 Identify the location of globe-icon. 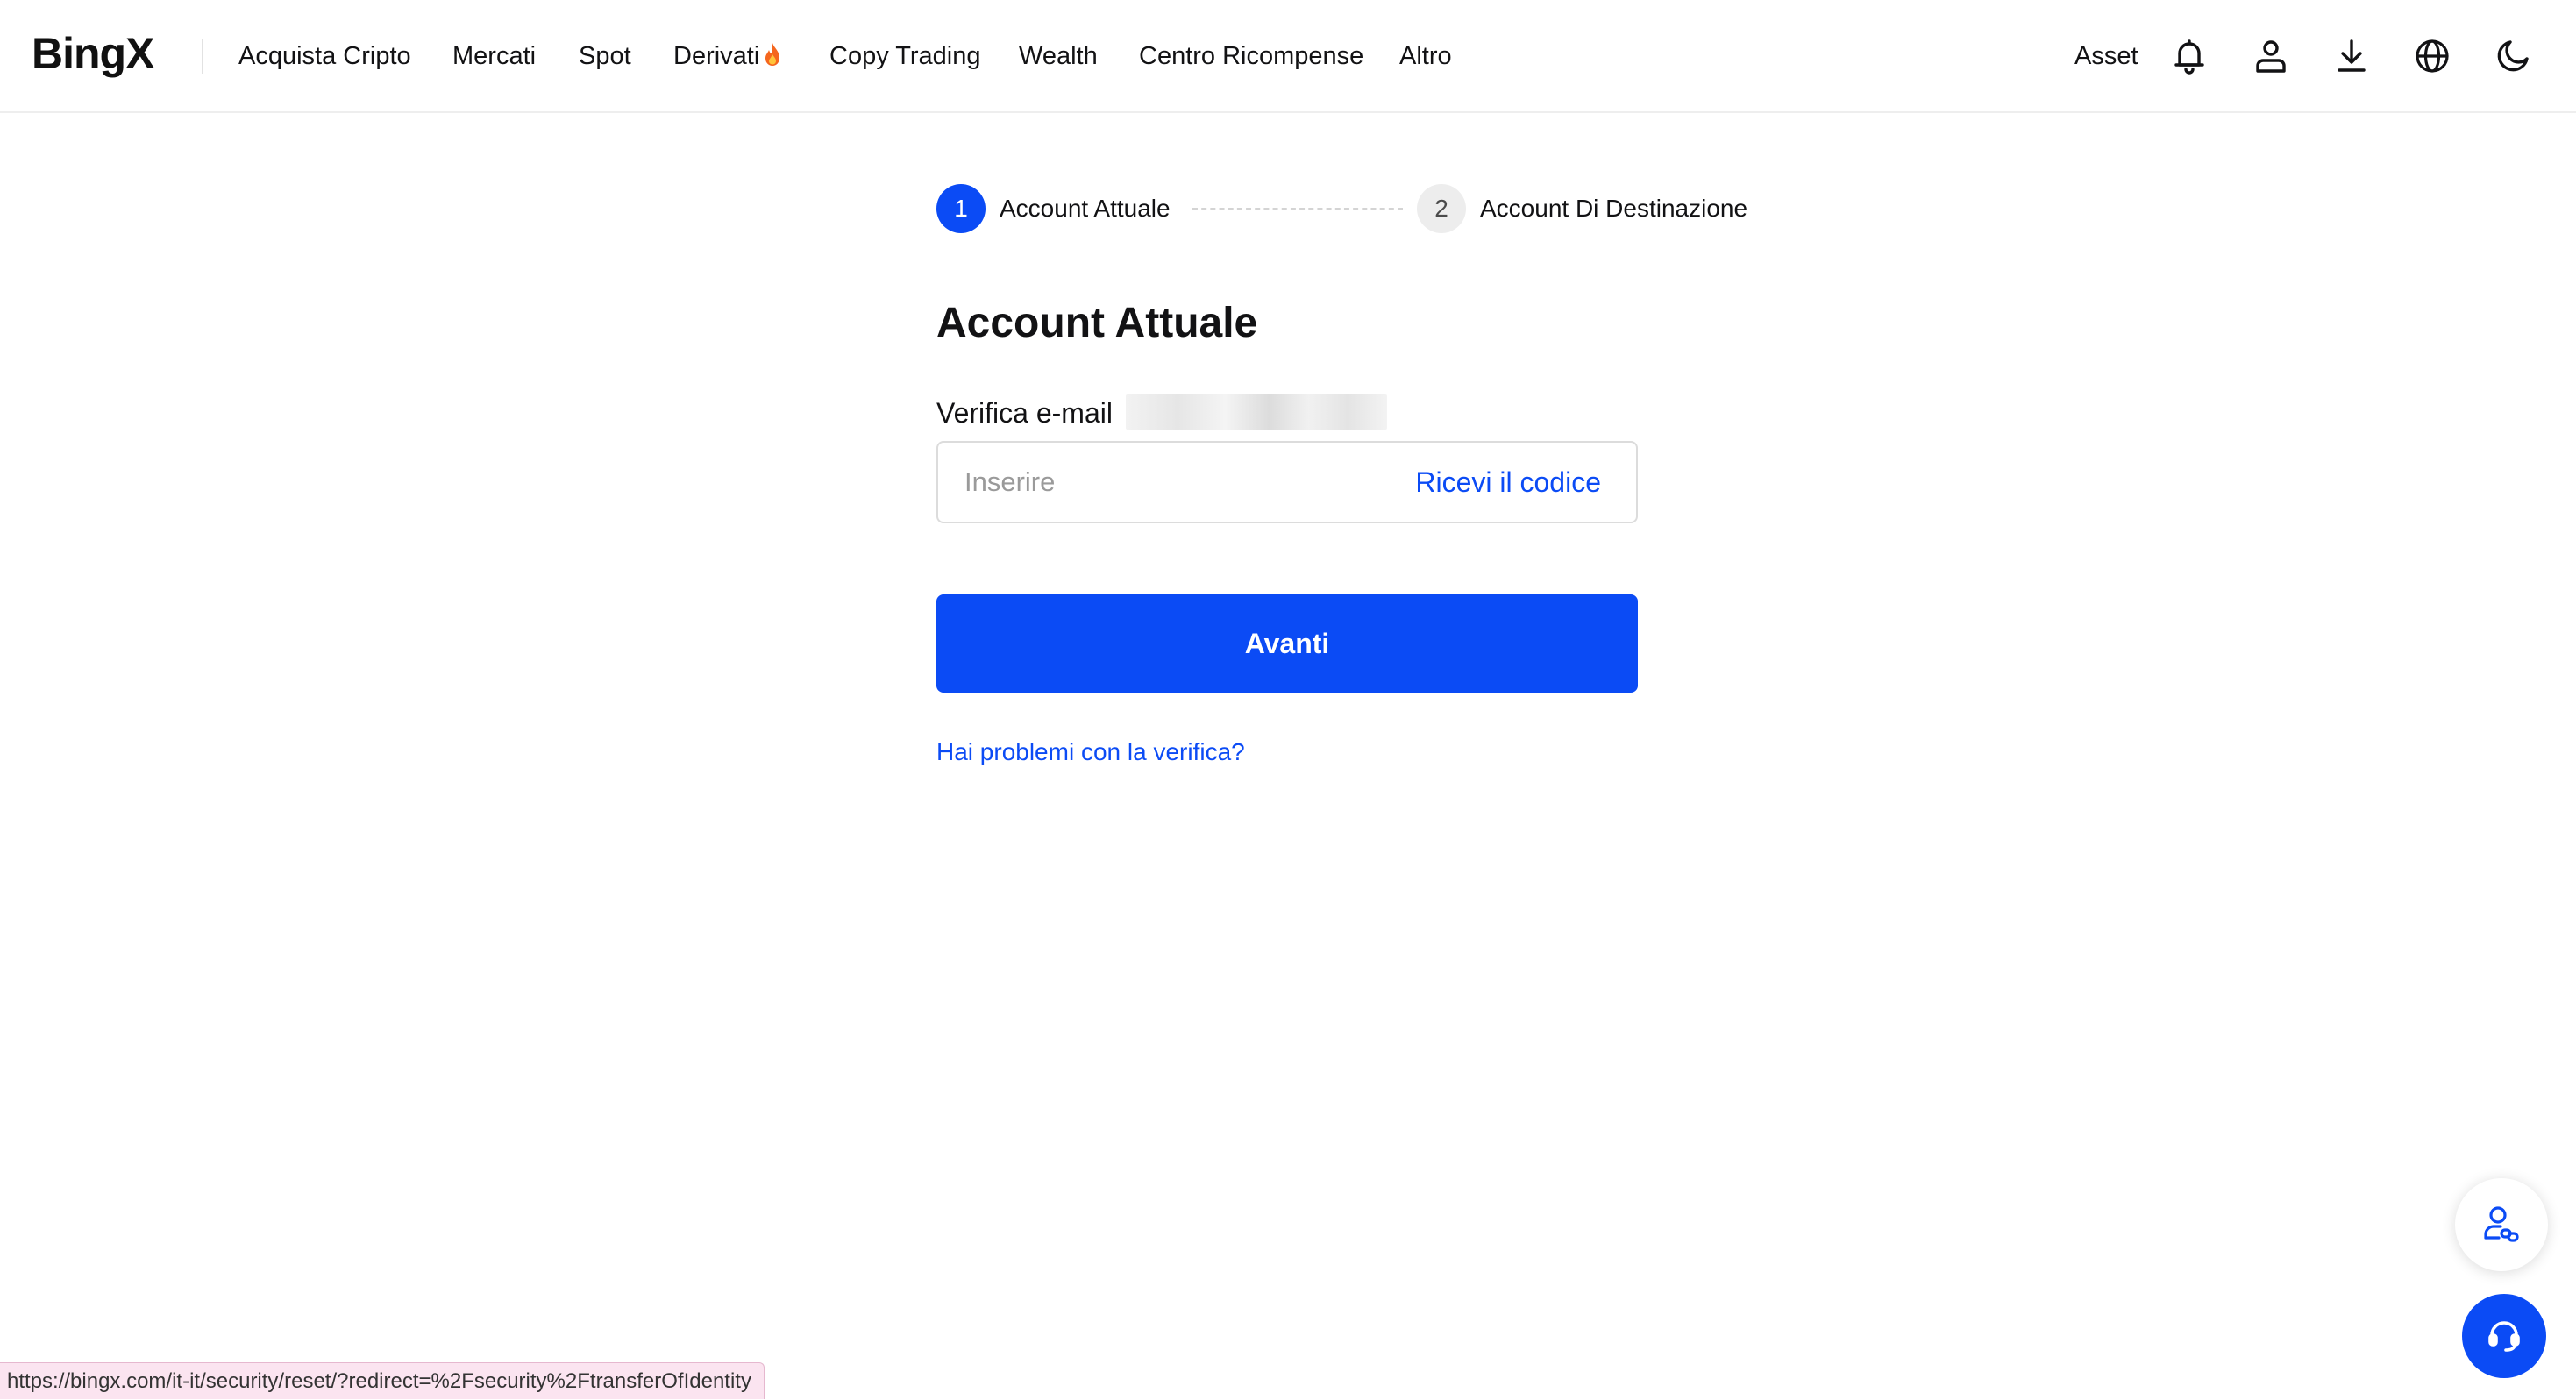
(2432, 56).